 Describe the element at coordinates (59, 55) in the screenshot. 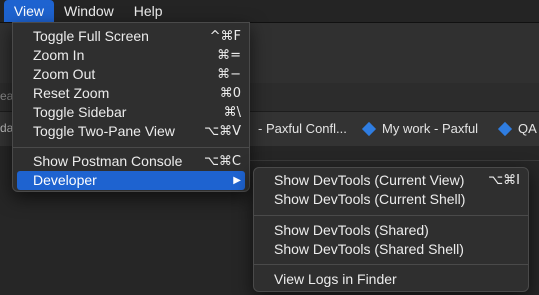

I see `menu-item-label: Zoom In` at that location.